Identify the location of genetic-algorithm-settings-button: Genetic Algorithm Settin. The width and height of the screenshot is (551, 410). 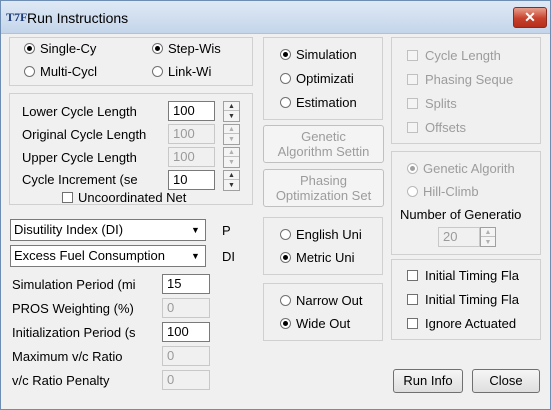
(323, 144).